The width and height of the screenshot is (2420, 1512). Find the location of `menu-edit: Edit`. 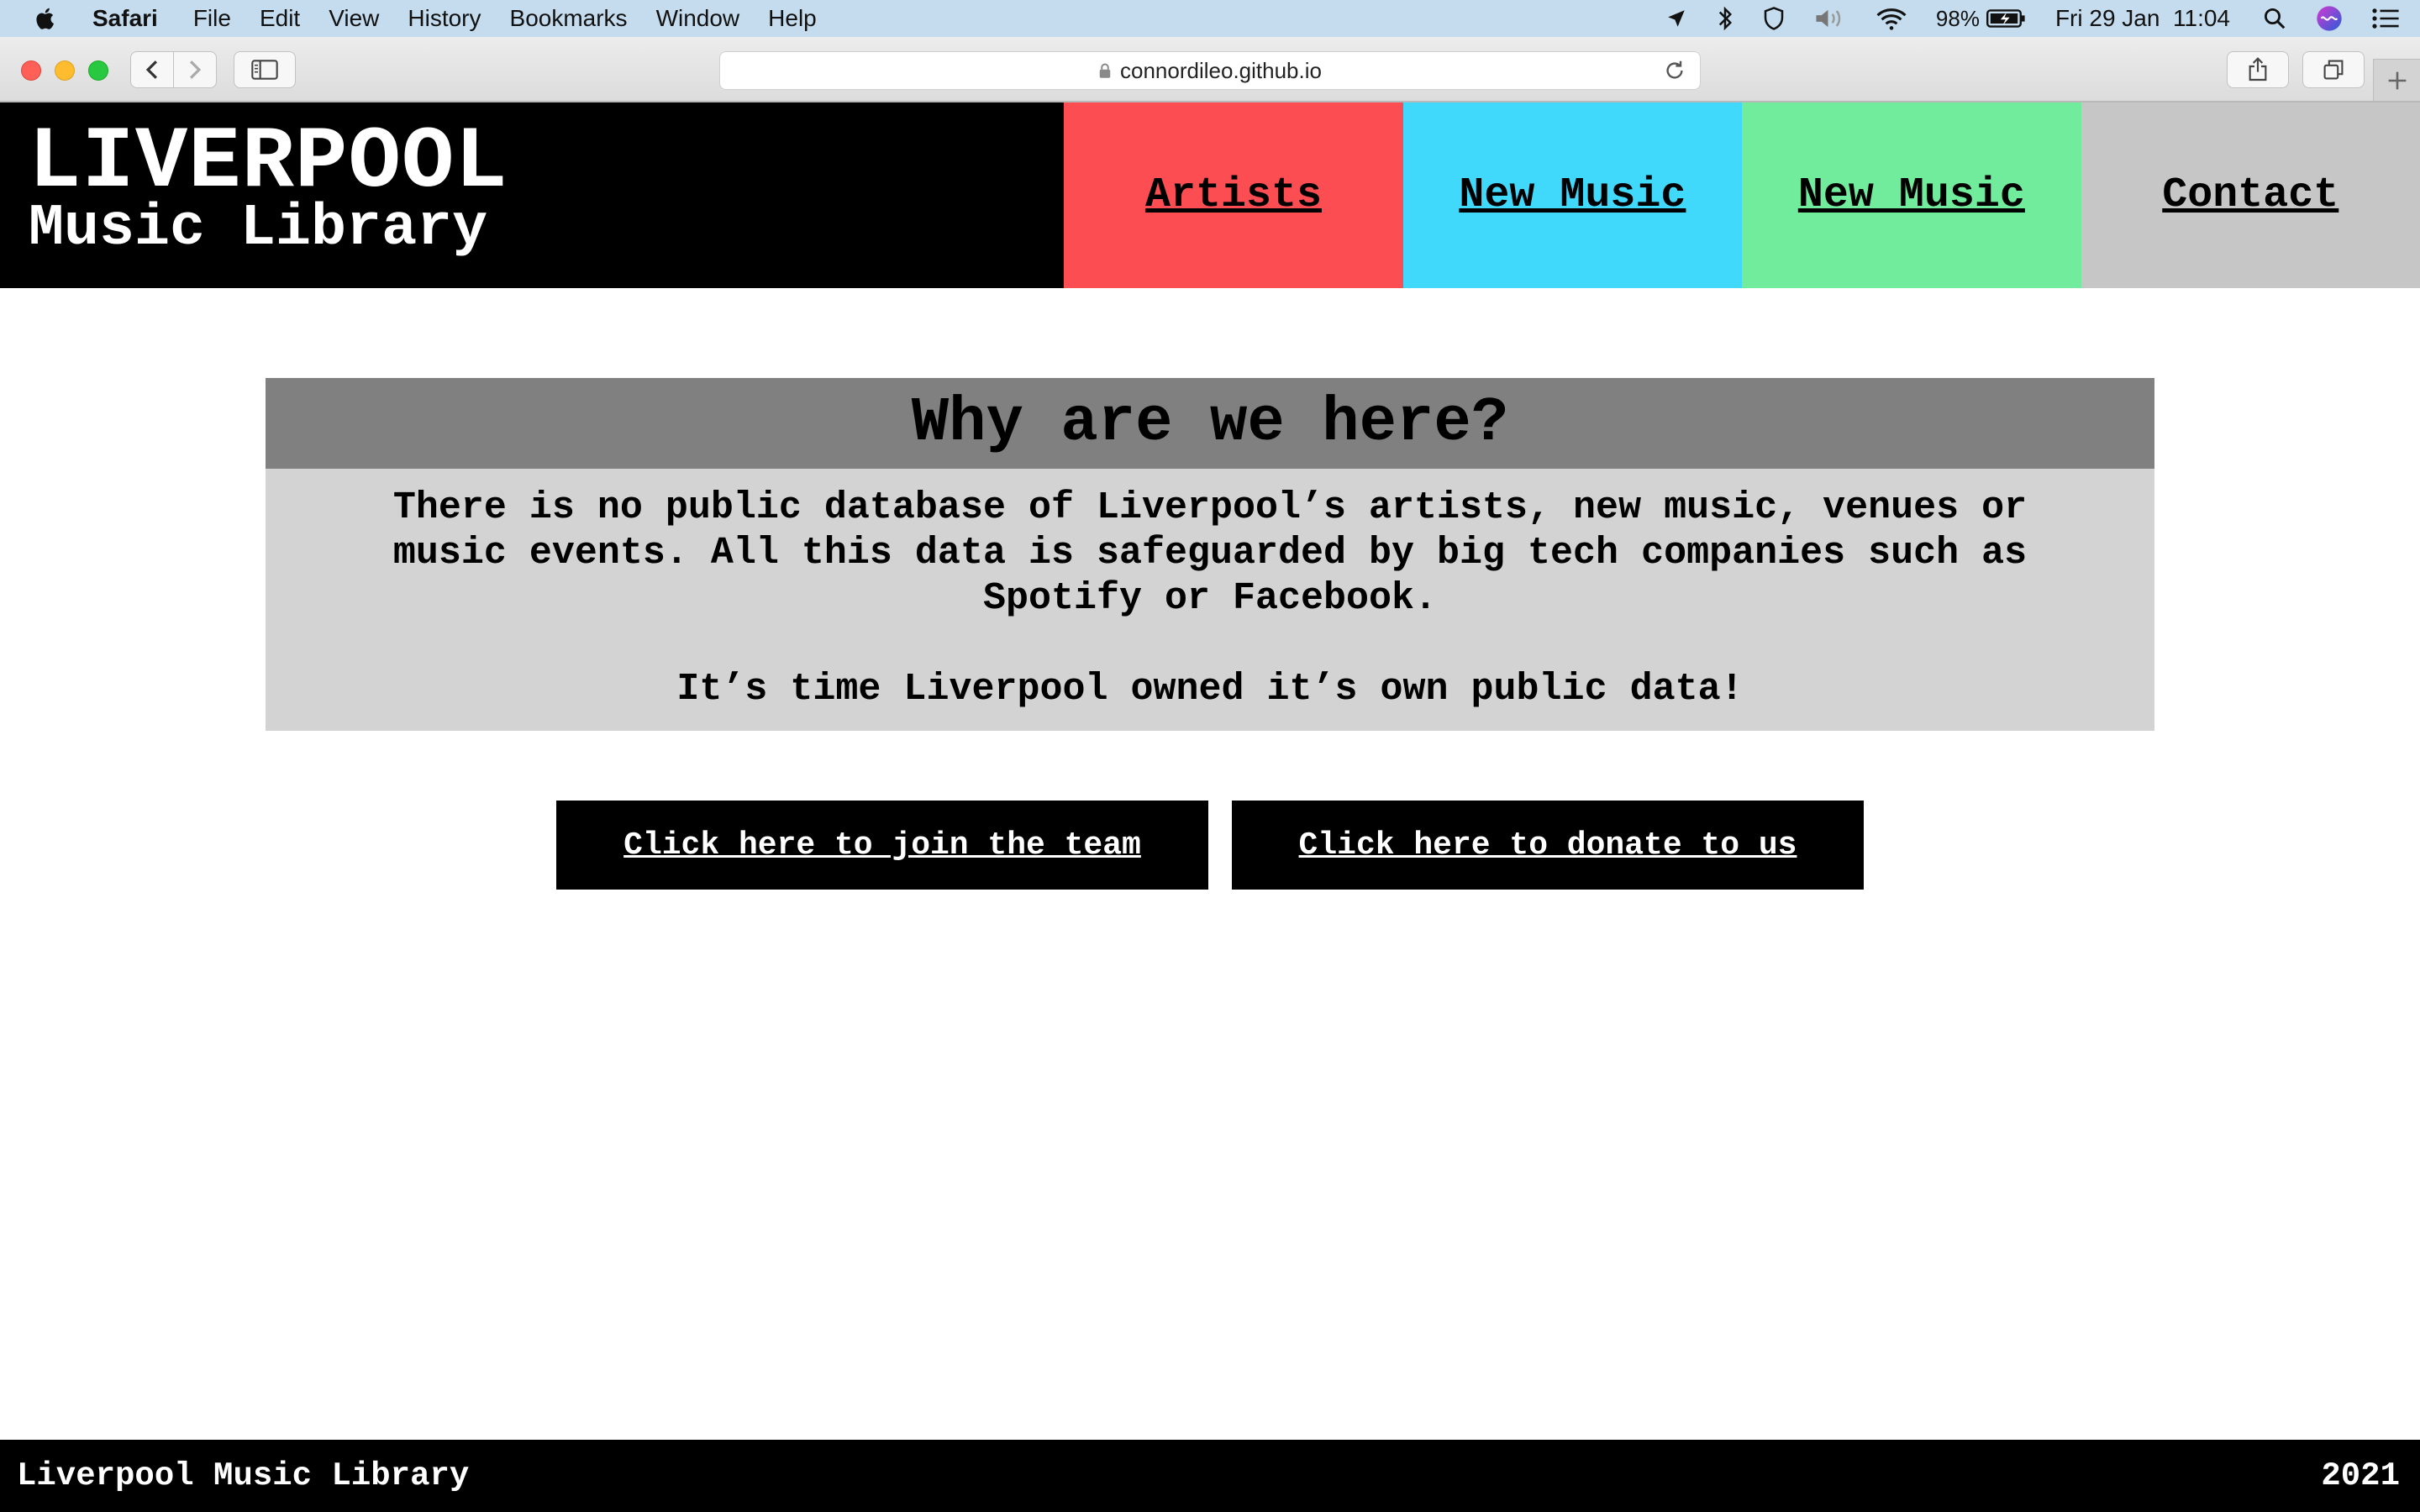

menu-edit: Edit is located at coordinates (280, 18).